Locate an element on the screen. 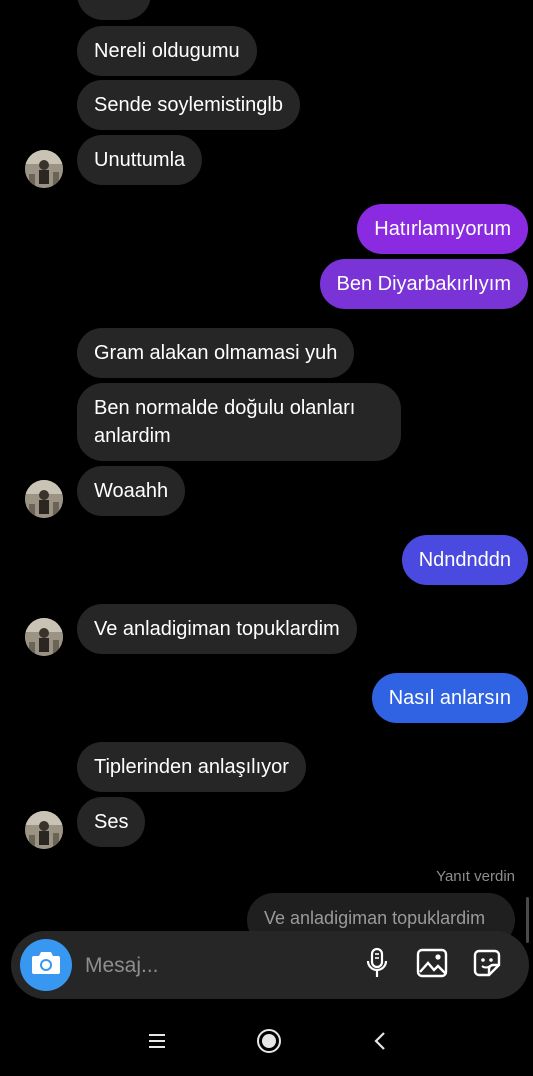 Image resolution: width=533 pixels, height=1076 pixels. message-bubble-outgoing: Nasıl anlarsın is located at coordinates (449, 698).